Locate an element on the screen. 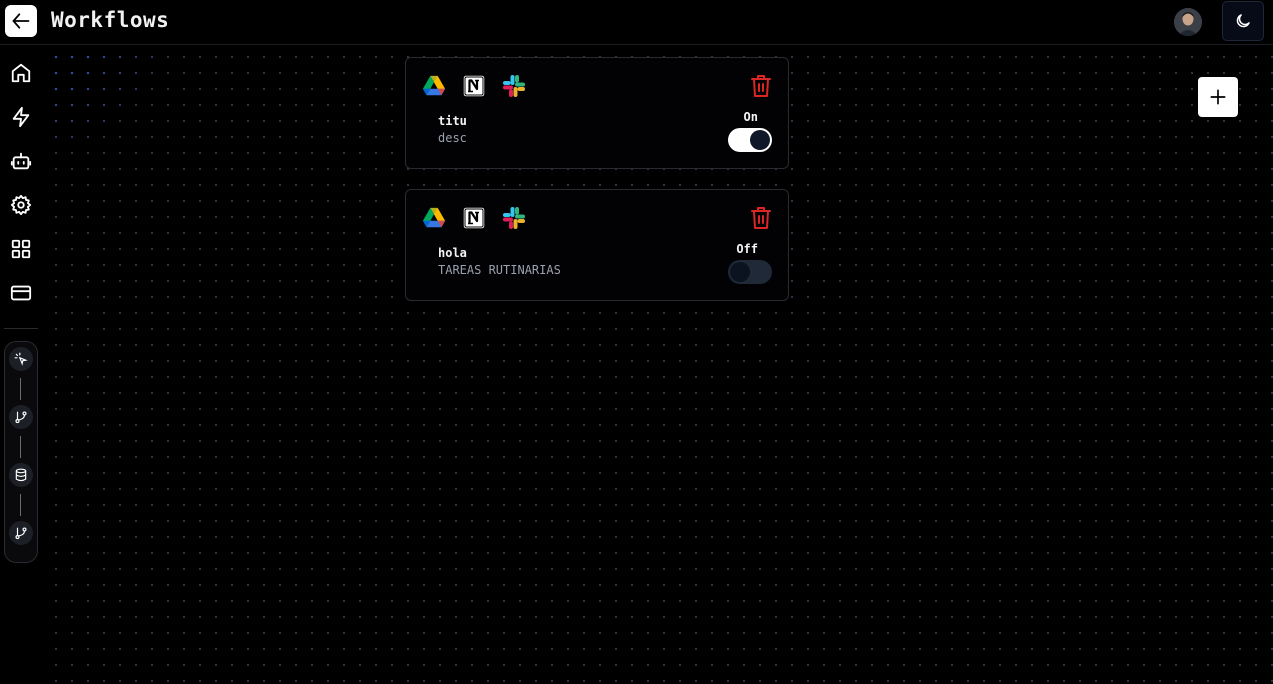 This screenshot has width=1273, height=684. back-button is located at coordinates (21, 21).